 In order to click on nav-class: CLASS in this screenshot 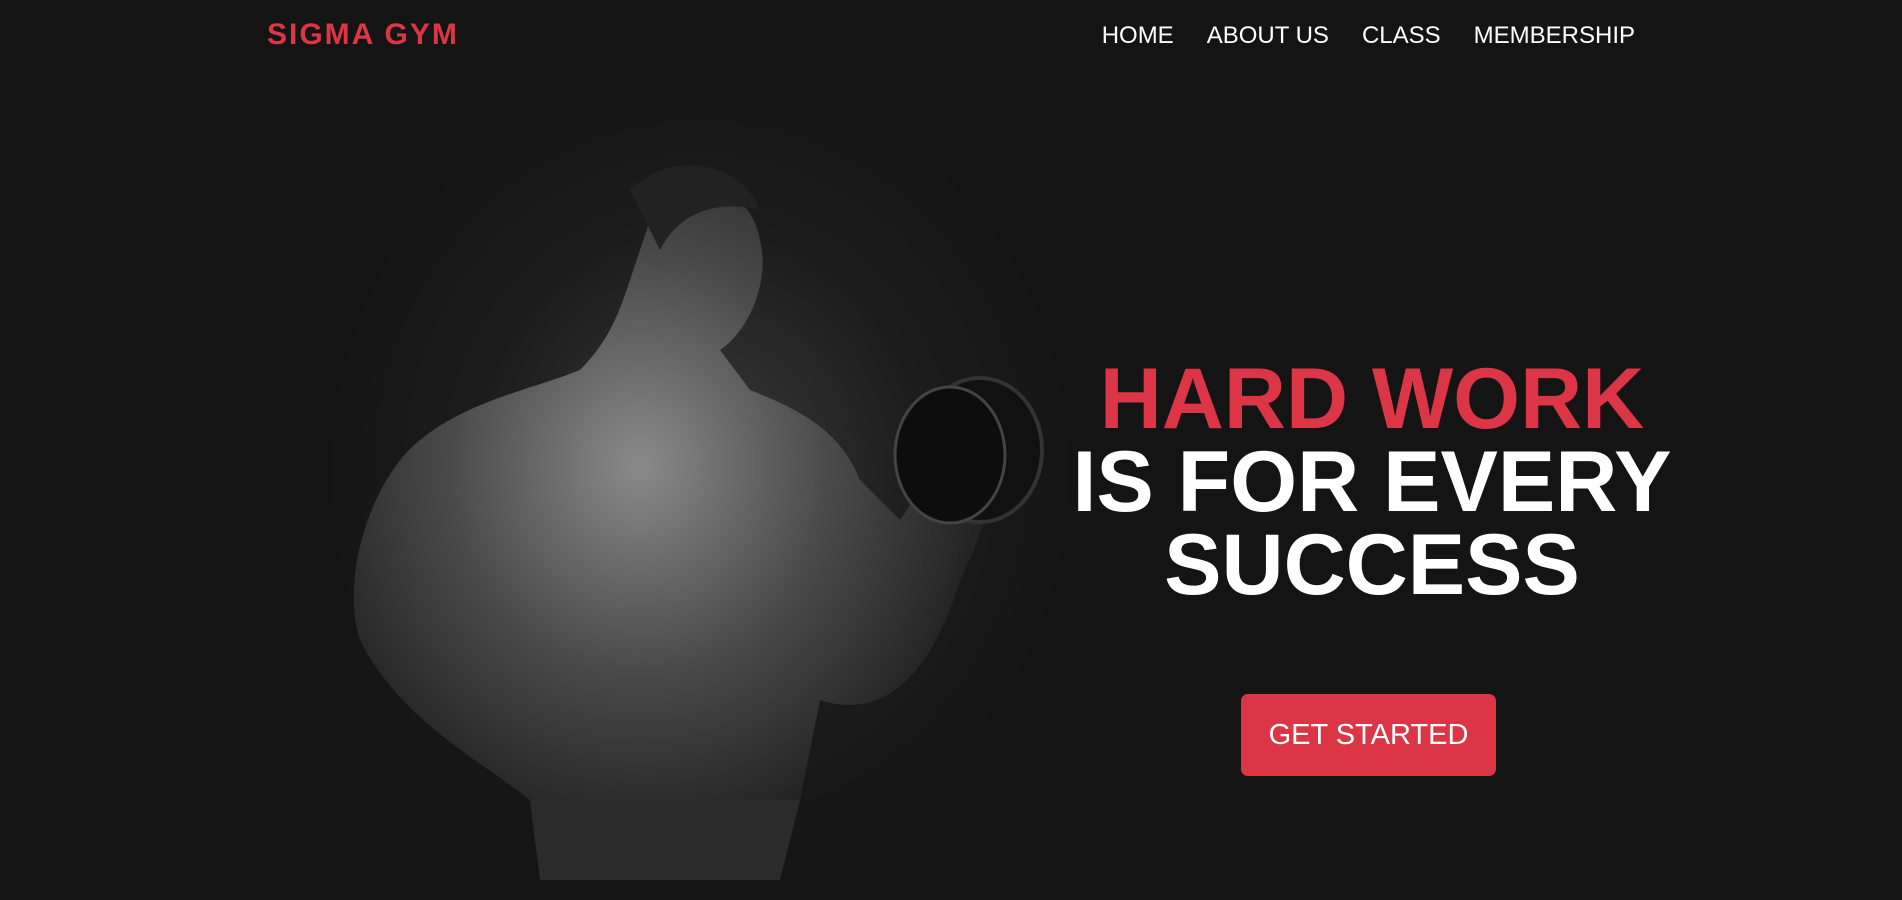, I will do `click(1401, 36)`.